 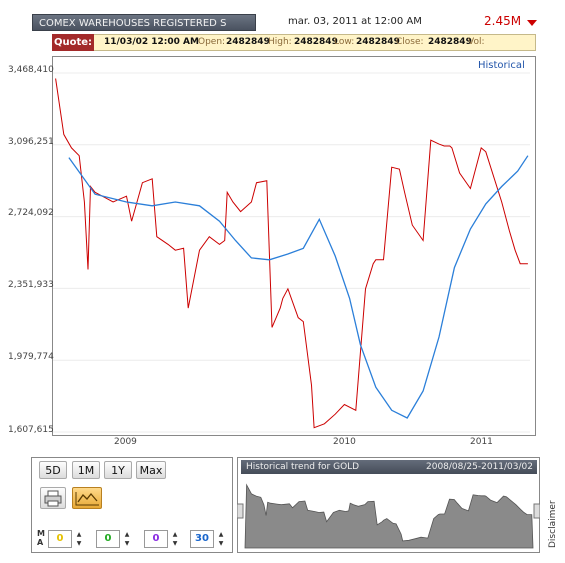 What do you see at coordinates (79, 539) in the screenshot?
I see `ma-spinner-1: ▲ ▼` at bounding box center [79, 539].